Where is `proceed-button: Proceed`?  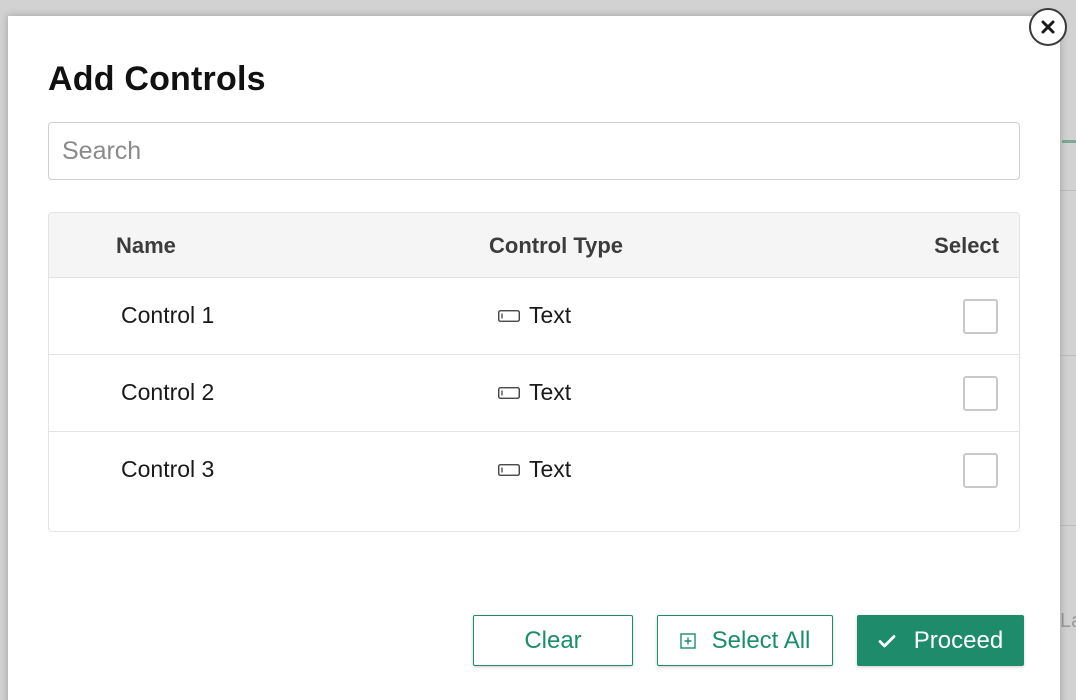
proceed-button: Proceed is located at coordinates (940, 640).